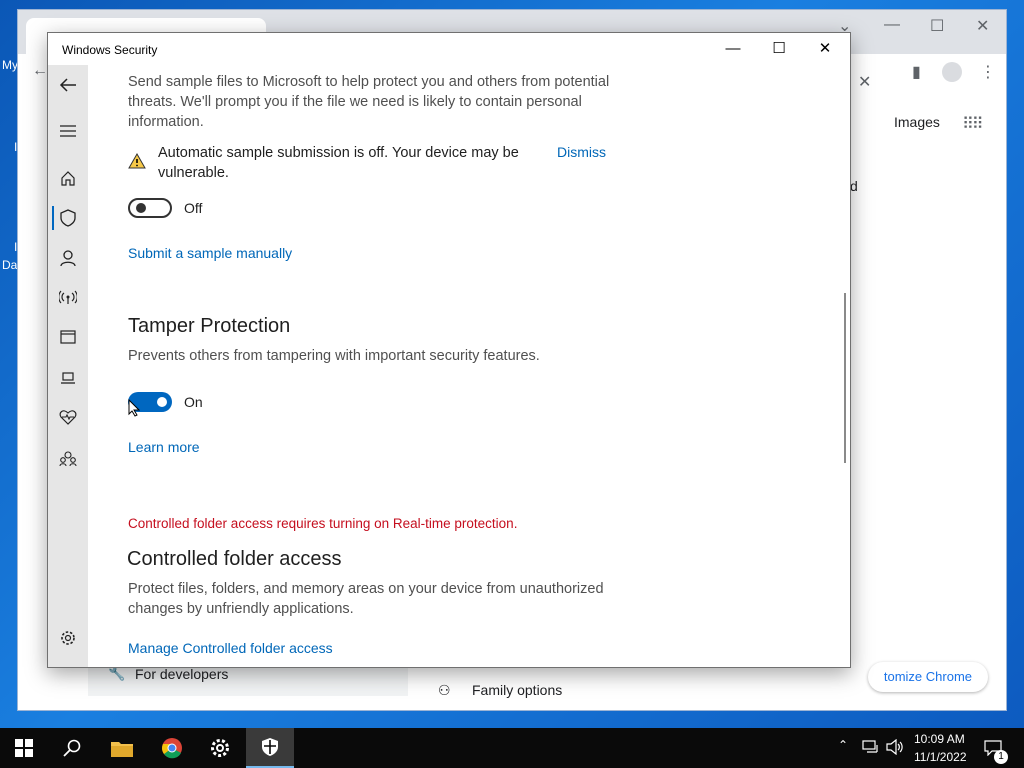  What do you see at coordinates (134, 409) in the screenshot?
I see `mouse-cursor-icon` at bounding box center [134, 409].